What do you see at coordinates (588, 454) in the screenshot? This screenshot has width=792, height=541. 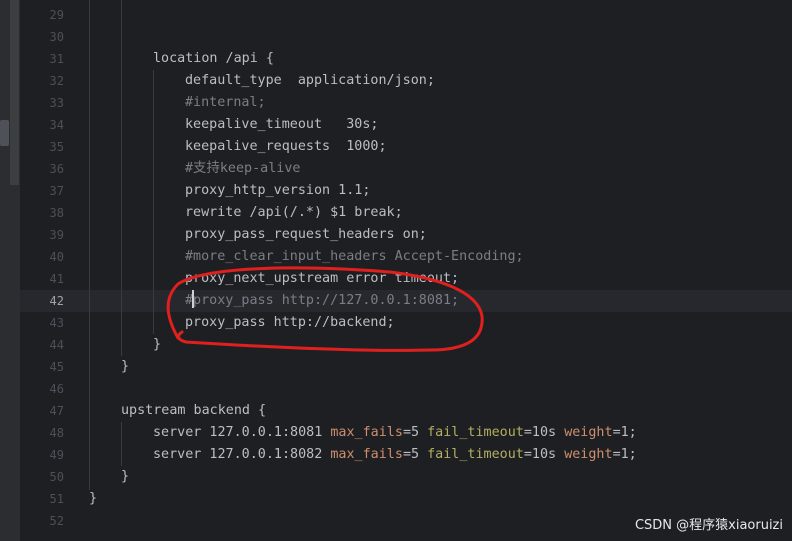 I see `code-token: weight` at bounding box center [588, 454].